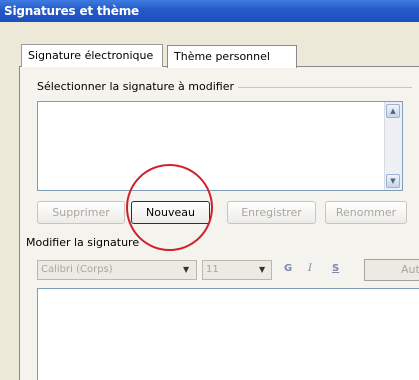 This screenshot has height=380, width=419. Describe the element at coordinates (117, 270) in the screenshot. I see `font-select: Calibri (Corps) ▼` at that location.